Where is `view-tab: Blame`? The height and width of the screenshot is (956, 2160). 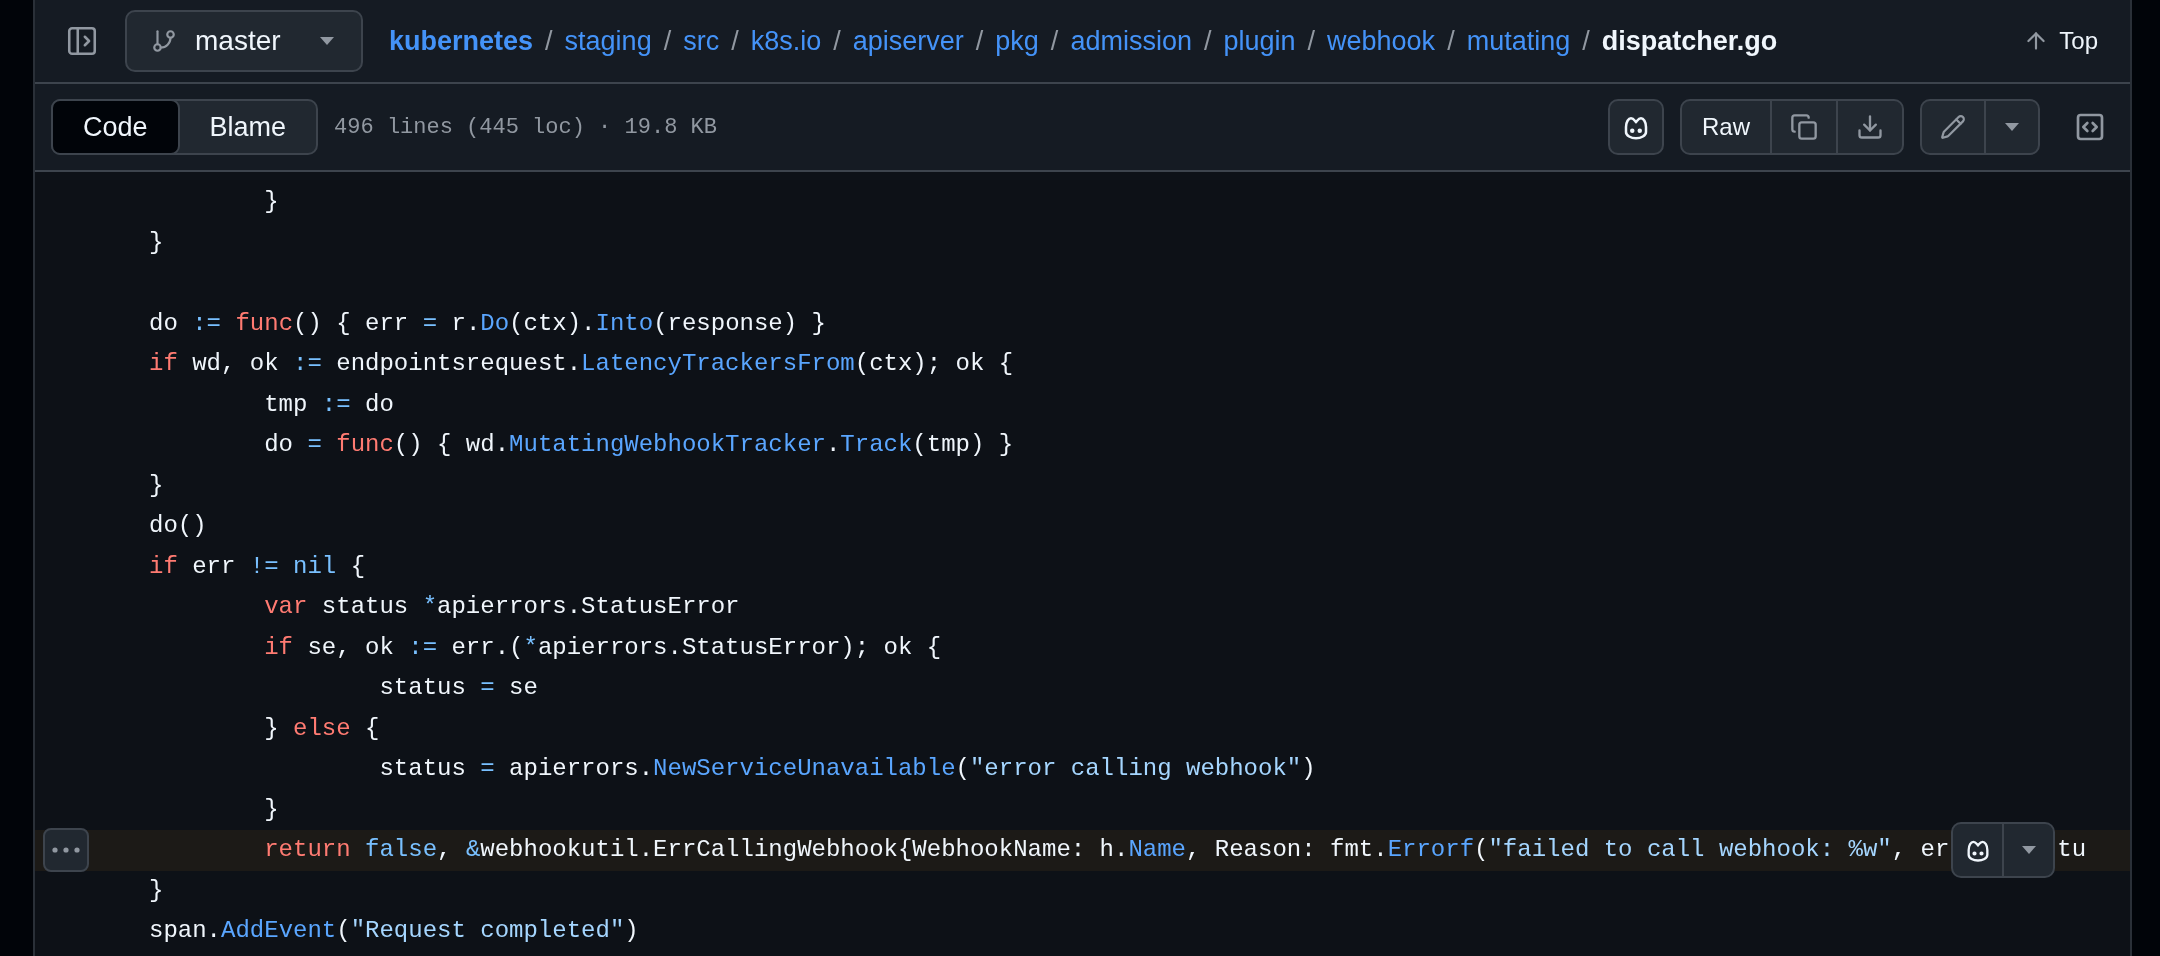 view-tab: Blame is located at coordinates (248, 127).